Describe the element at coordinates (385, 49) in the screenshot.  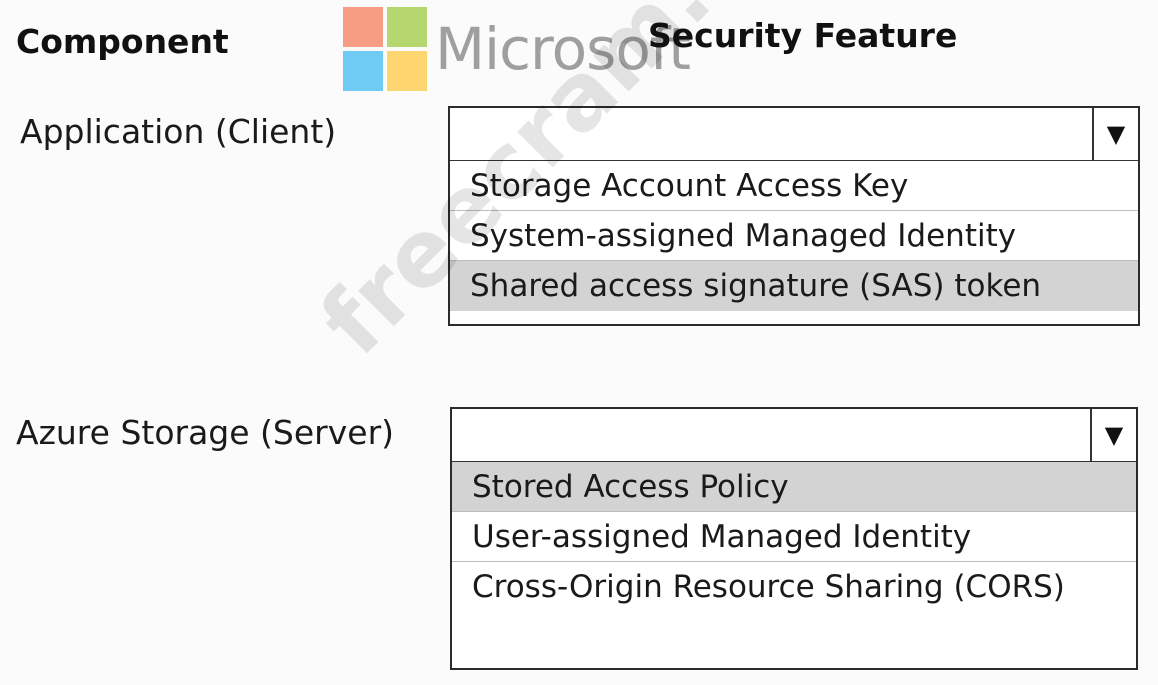
I see `microsoft-logo-icon` at that location.